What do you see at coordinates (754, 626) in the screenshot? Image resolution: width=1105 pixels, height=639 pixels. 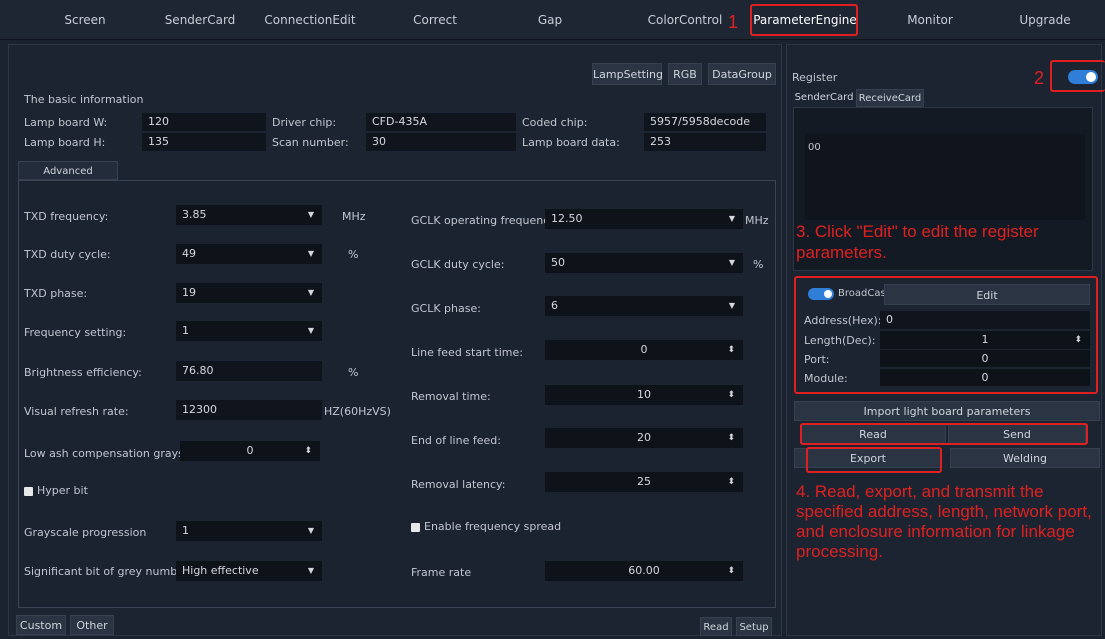 I see `setup-button: Setup` at bounding box center [754, 626].